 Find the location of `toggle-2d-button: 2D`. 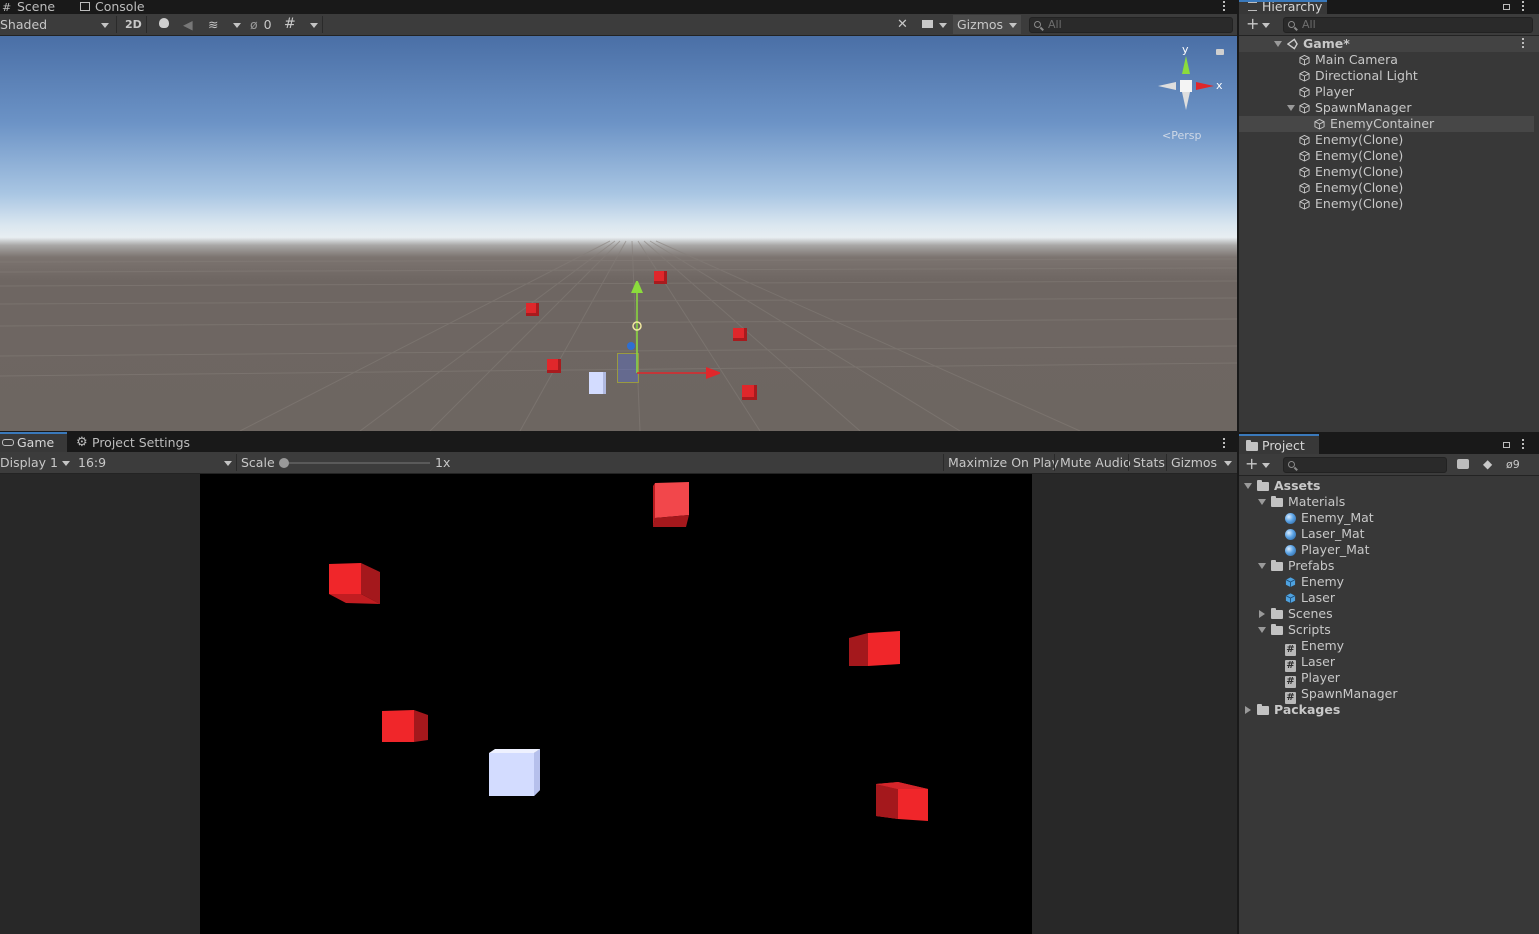

toggle-2d-button: 2D is located at coordinates (133, 24).